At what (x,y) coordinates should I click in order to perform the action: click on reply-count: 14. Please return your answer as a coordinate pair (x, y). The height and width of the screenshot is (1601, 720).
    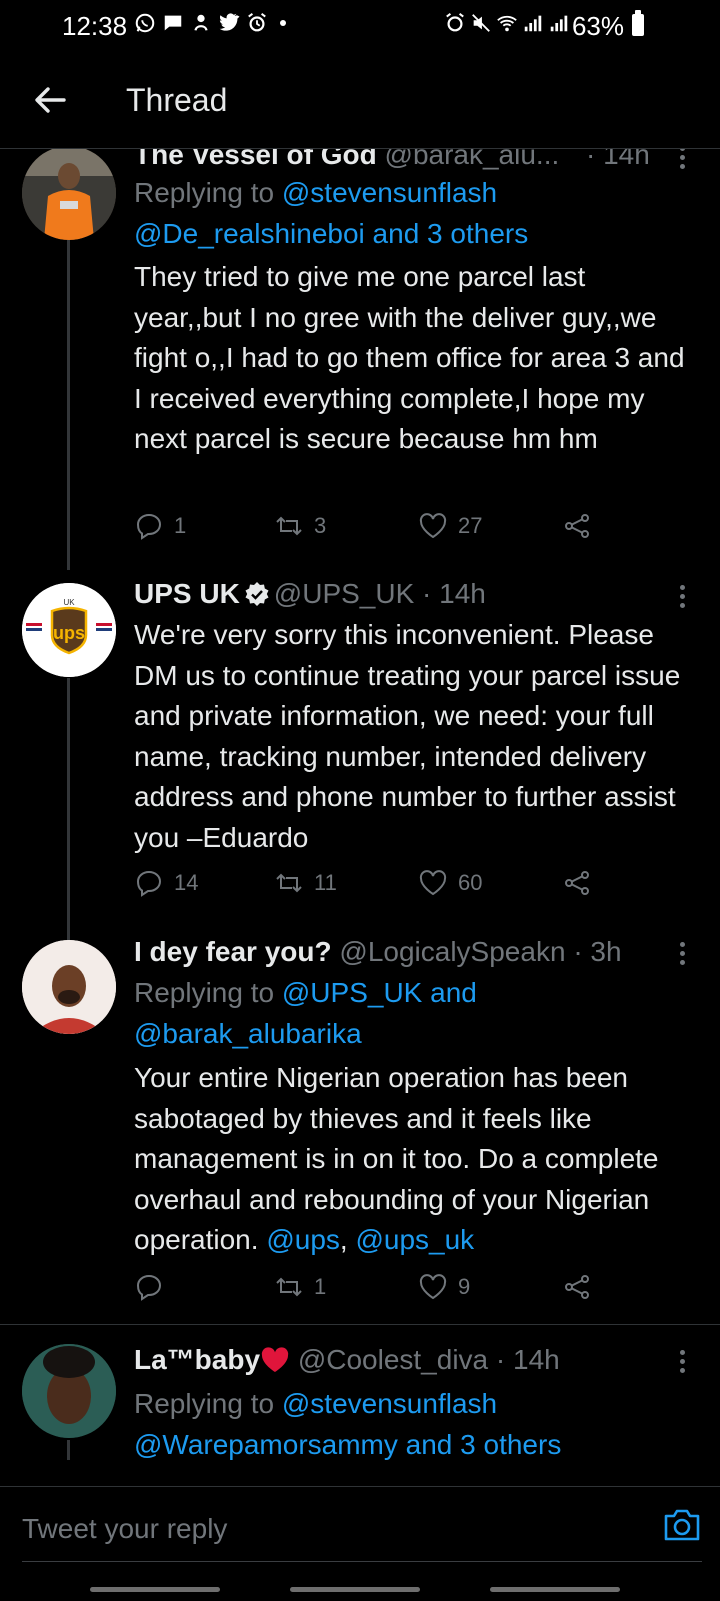
    Looking at the image, I should click on (186, 882).